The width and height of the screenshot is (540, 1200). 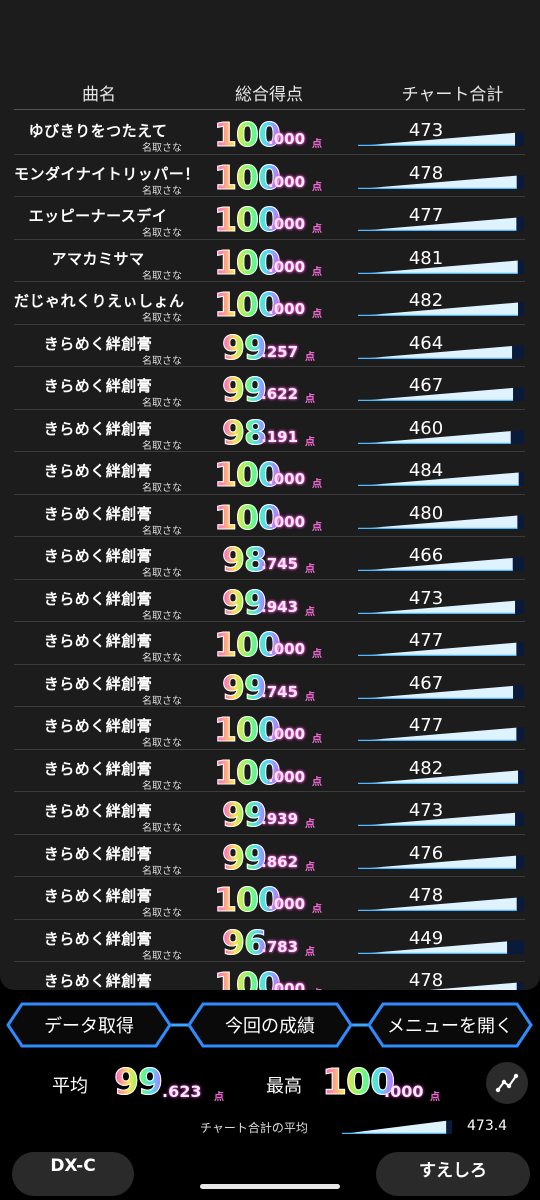 What do you see at coordinates (284, 1086) in the screenshot?
I see `max-label: 最高` at bounding box center [284, 1086].